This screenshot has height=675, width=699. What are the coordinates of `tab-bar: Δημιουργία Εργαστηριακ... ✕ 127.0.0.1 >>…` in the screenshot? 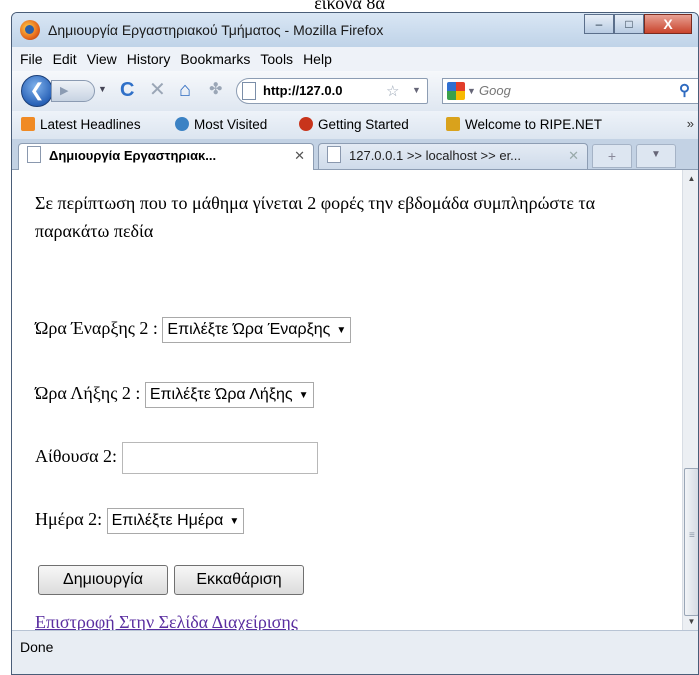 It's located at (355, 154).